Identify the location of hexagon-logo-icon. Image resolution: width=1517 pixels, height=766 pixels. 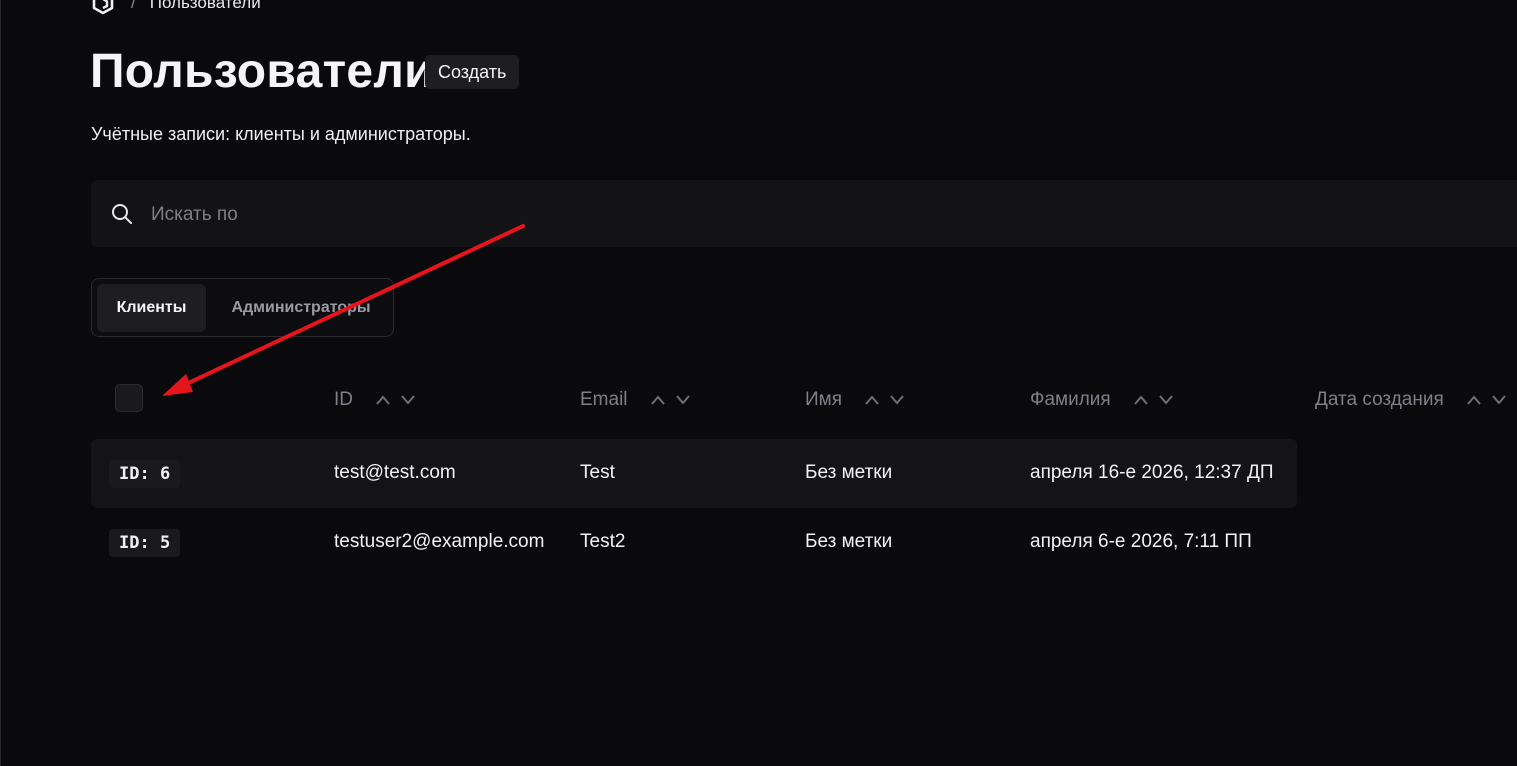
(104, 7).